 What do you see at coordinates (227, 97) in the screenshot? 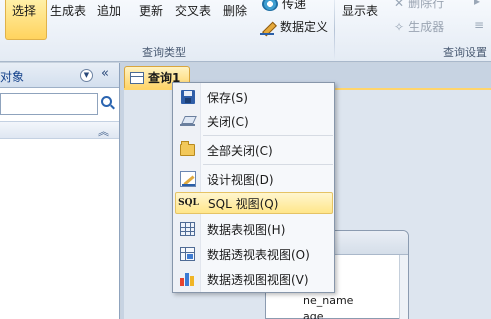
I see `menu-item-label: 保存(S)` at bounding box center [227, 97].